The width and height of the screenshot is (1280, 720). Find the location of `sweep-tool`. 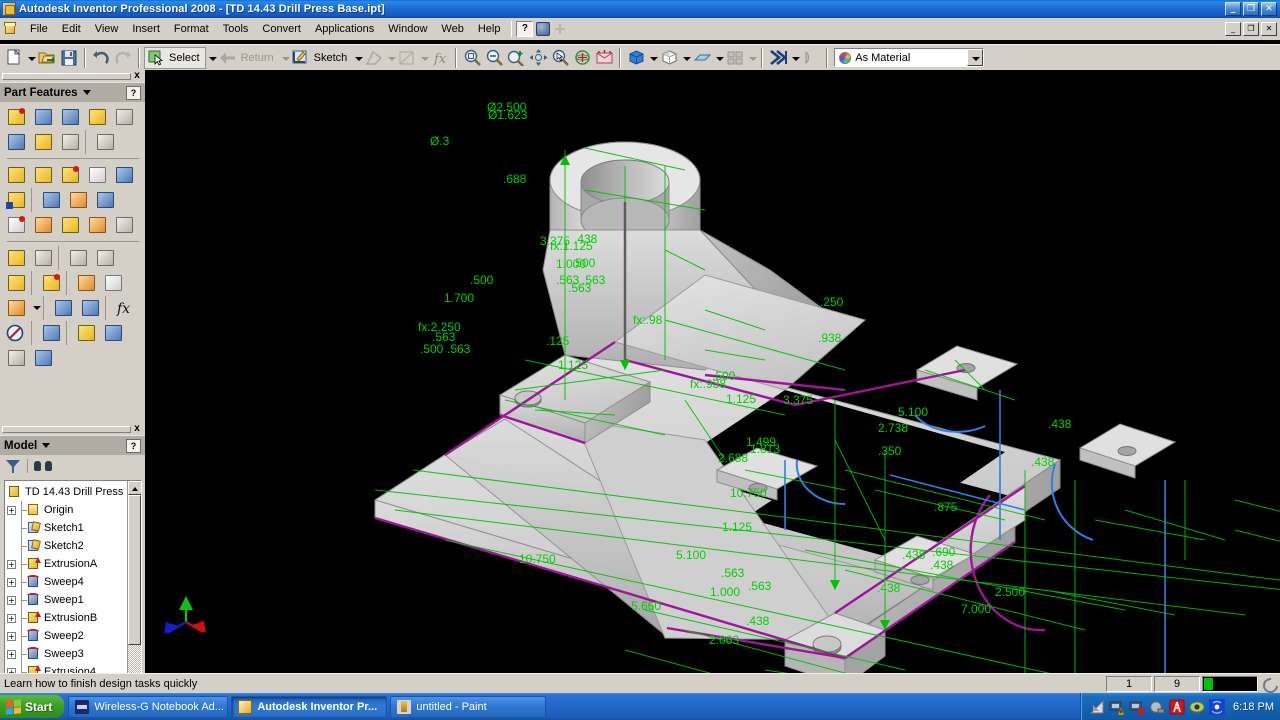

sweep-tool is located at coordinates (43, 142).